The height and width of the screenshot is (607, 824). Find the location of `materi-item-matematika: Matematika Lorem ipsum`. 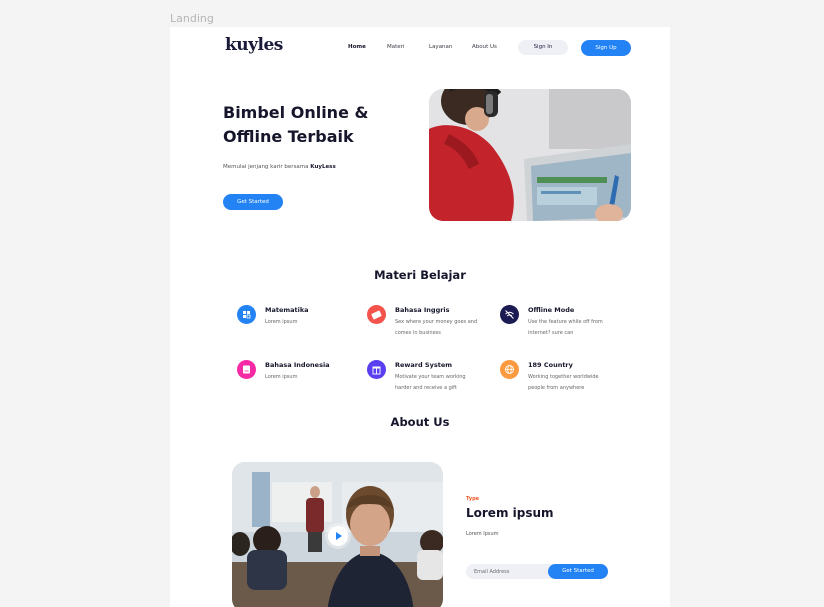

materi-item-matematika: Matematika Lorem ipsum is located at coordinates (307, 325).